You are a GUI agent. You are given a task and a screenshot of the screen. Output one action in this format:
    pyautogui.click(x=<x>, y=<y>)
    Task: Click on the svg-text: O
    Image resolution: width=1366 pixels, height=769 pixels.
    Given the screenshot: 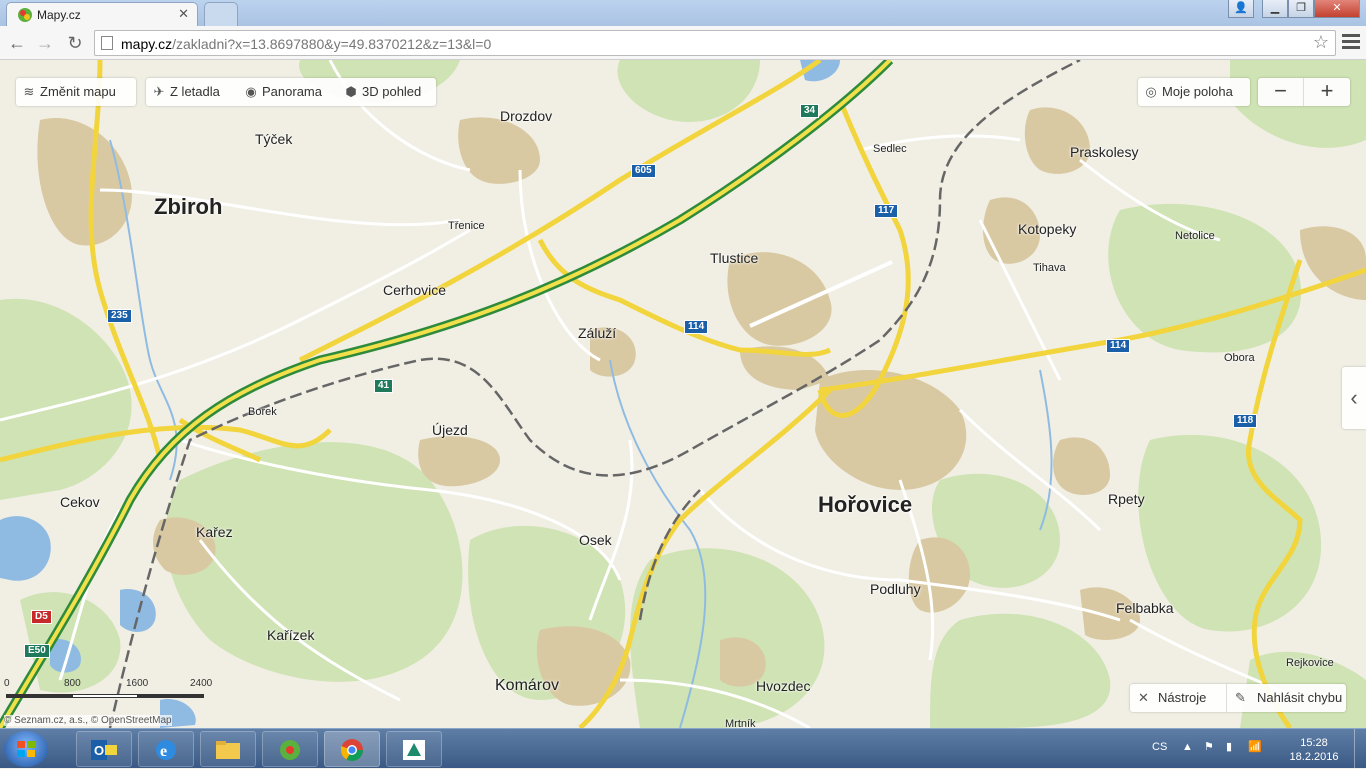 What is the action you would take?
    pyautogui.click(x=99, y=750)
    